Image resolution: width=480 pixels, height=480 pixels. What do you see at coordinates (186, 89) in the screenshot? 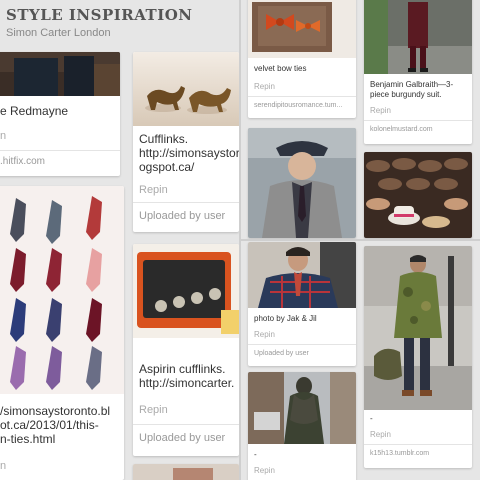
I see `pin-image-dog-cufflinks` at bounding box center [186, 89].